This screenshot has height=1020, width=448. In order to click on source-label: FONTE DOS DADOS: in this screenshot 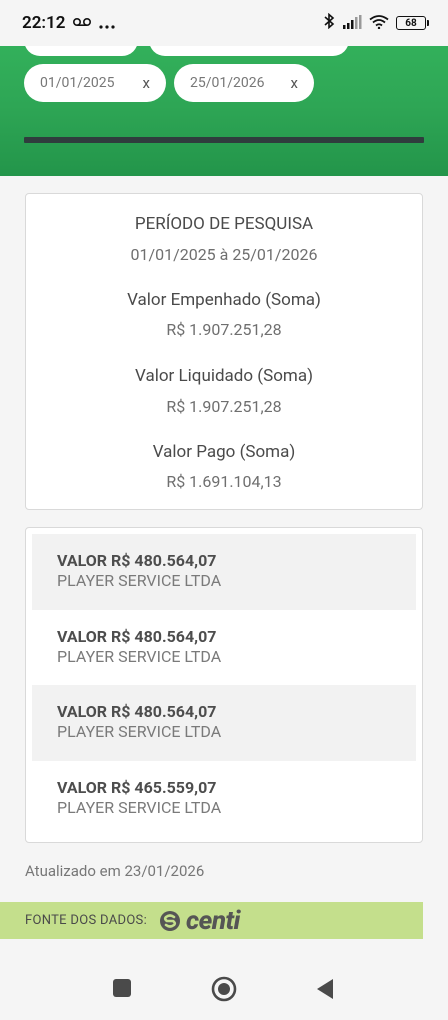, I will do `click(86, 920)`.